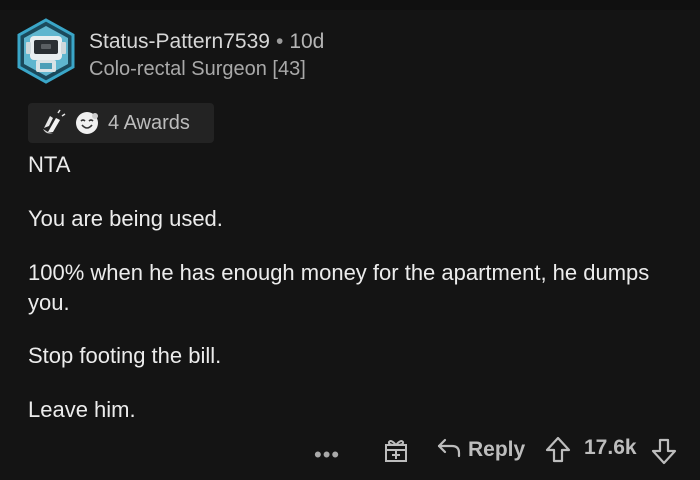 This screenshot has width=700, height=480. Describe the element at coordinates (497, 449) in the screenshot. I see `reply-label: Reply` at that location.